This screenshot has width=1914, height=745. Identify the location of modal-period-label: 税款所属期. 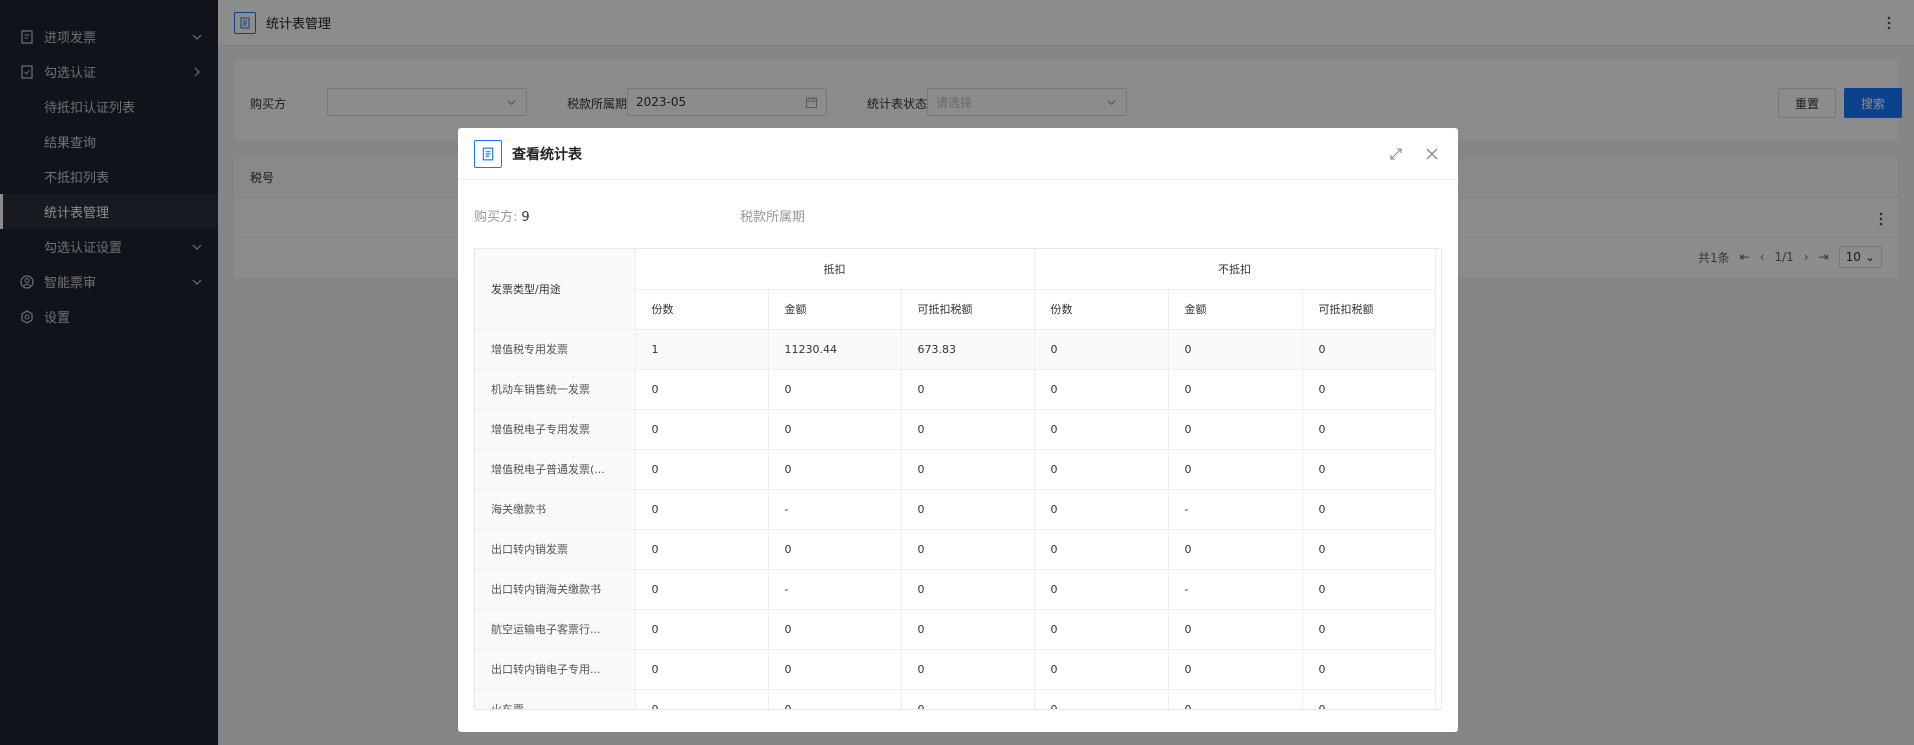
(773, 217).